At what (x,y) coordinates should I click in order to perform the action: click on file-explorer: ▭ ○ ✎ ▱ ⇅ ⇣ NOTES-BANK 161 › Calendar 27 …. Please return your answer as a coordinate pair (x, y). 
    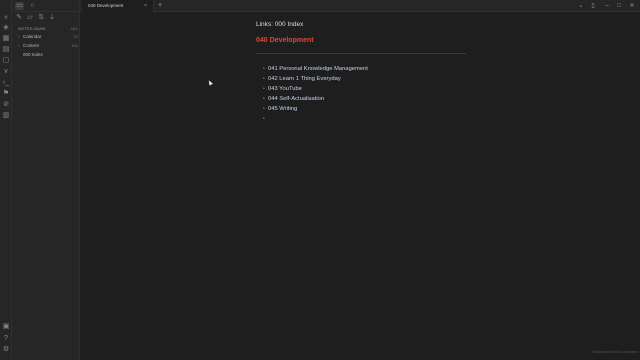
    Looking at the image, I should click on (46, 180).